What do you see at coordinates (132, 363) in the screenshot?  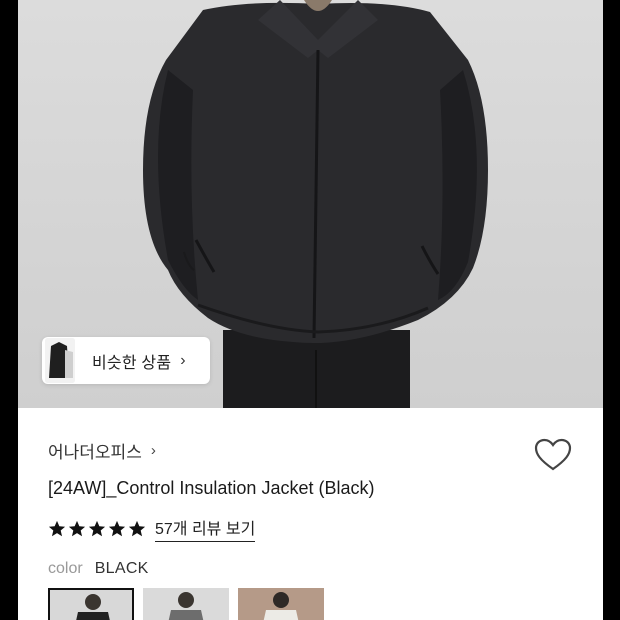 I see `similar-products-label: 비슷한 상품` at bounding box center [132, 363].